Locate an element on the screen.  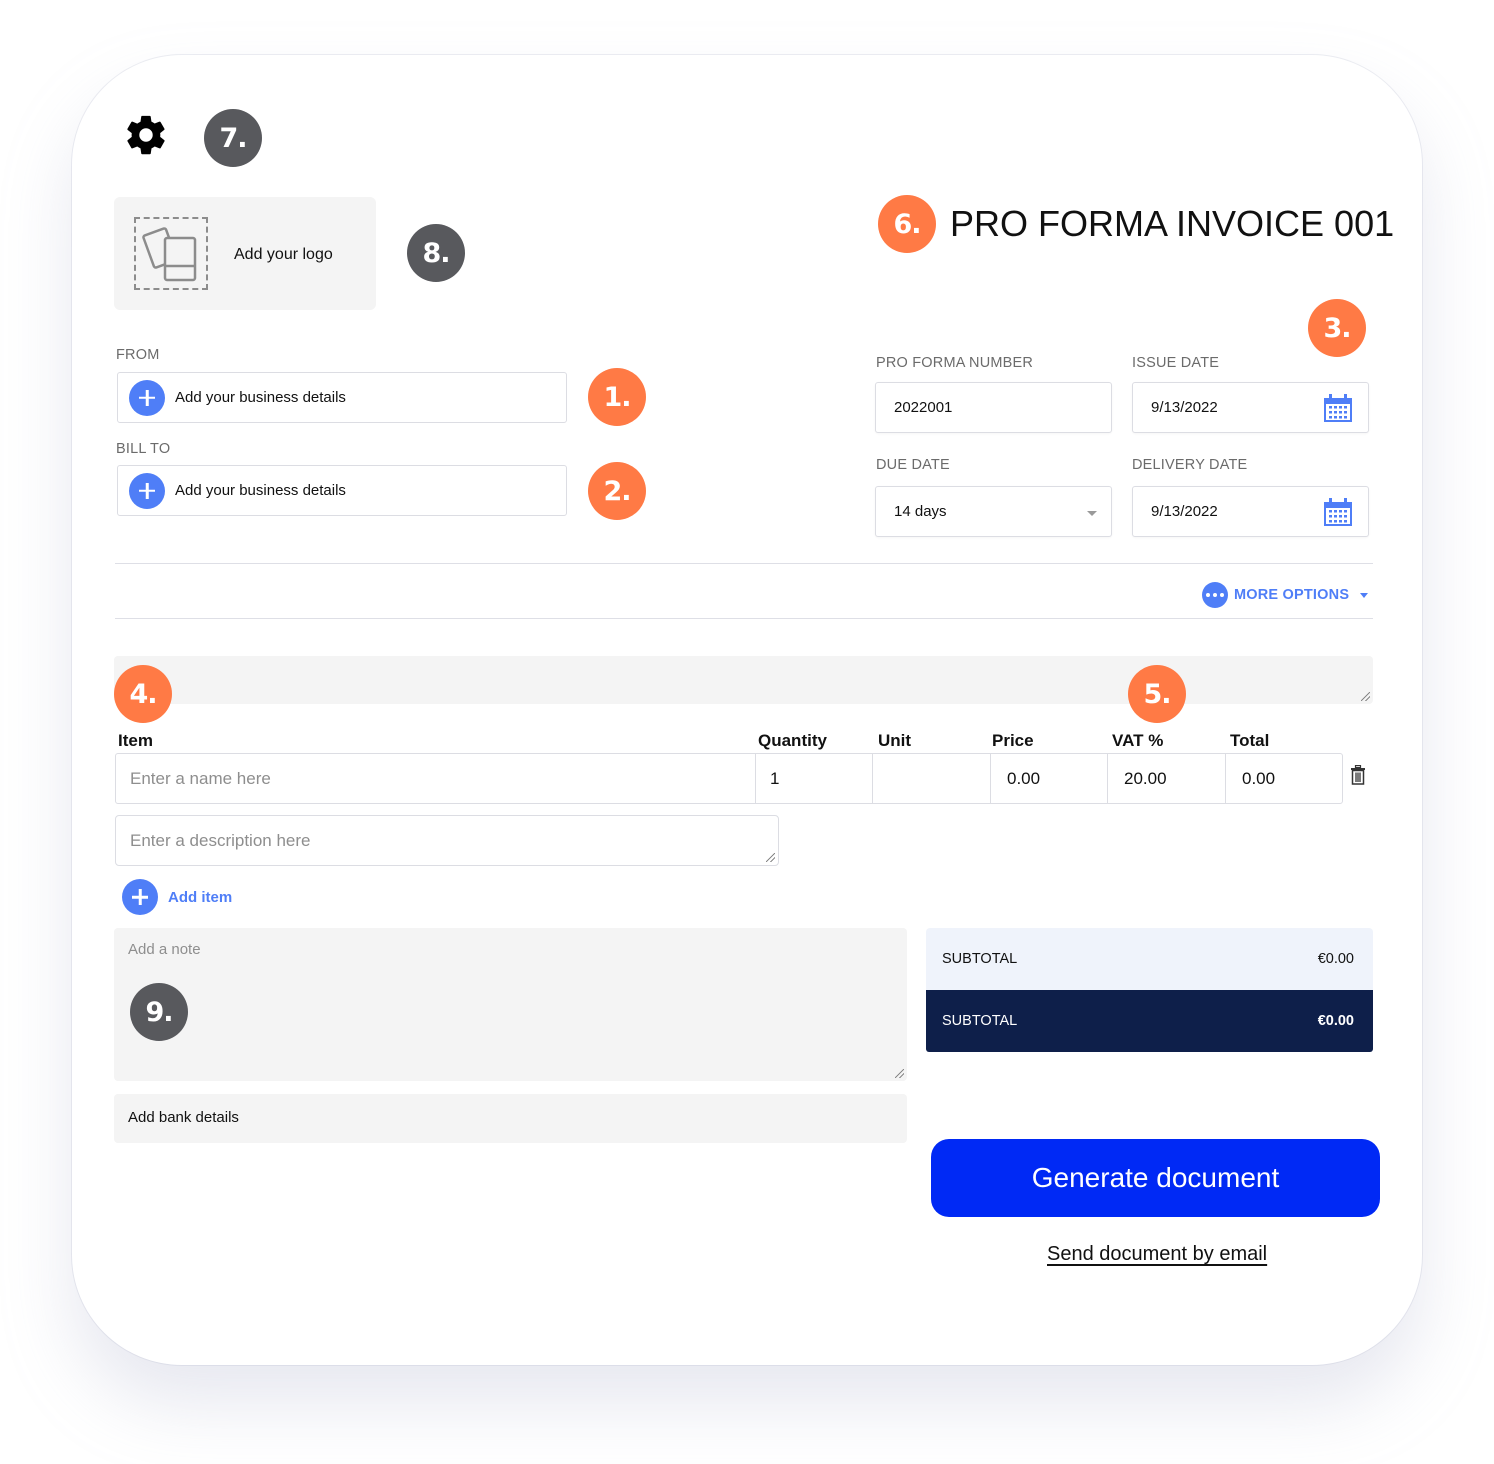
badge-8: 8. is located at coordinates (436, 253).